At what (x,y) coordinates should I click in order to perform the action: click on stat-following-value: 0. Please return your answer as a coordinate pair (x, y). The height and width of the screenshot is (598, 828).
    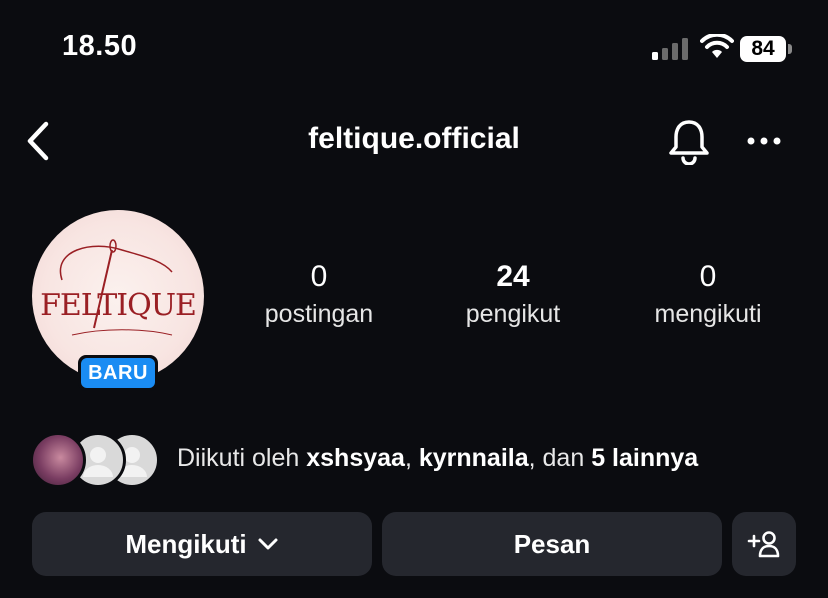
    Looking at the image, I should click on (708, 276).